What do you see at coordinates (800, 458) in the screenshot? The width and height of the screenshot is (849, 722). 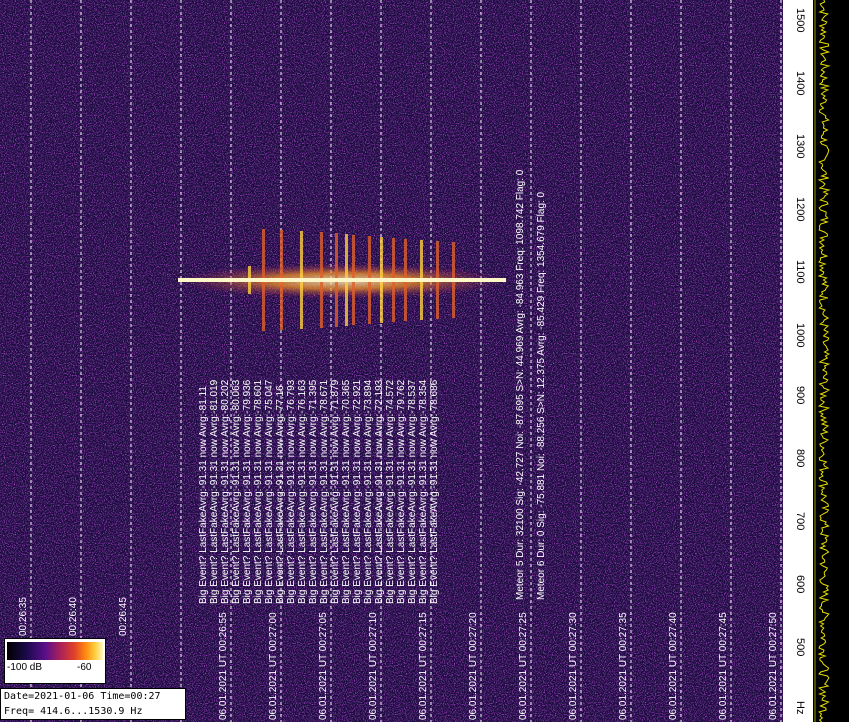 I see `frequency-tick-label: 800` at bounding box center [800, 458].